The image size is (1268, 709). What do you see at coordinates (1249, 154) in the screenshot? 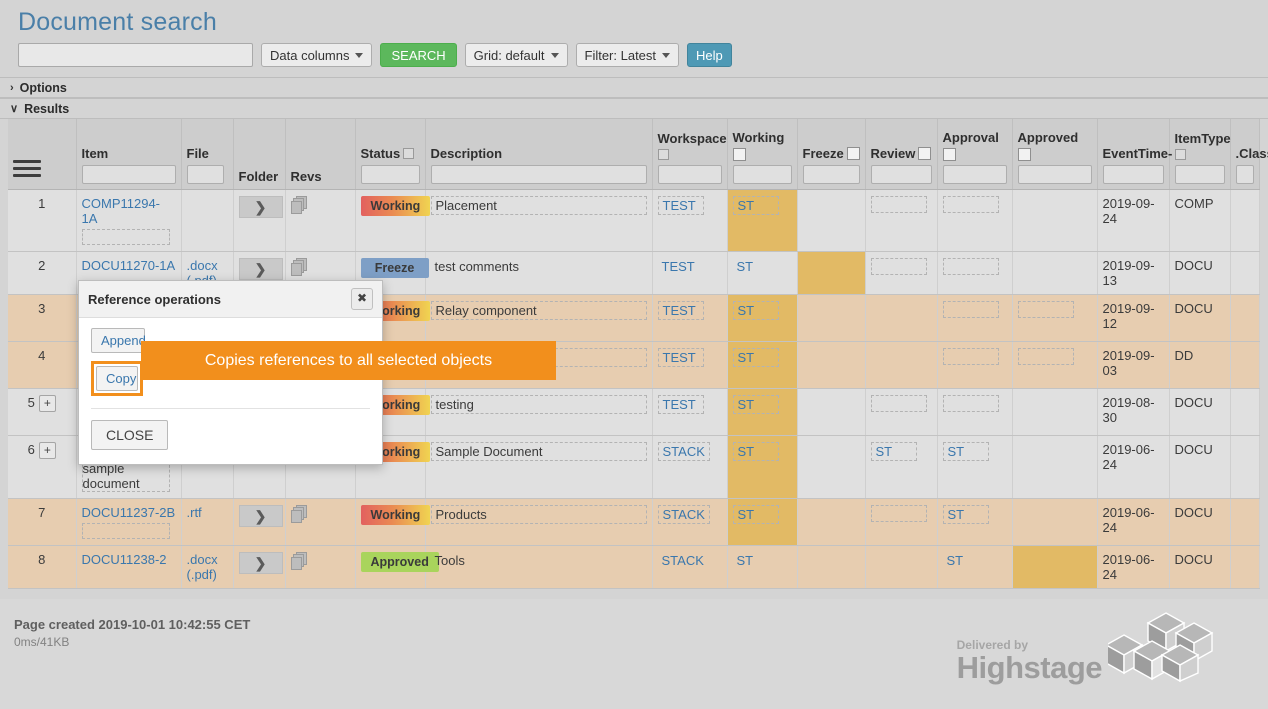
I see `column-header-class: .Class` at bounding box center [1249, 154].